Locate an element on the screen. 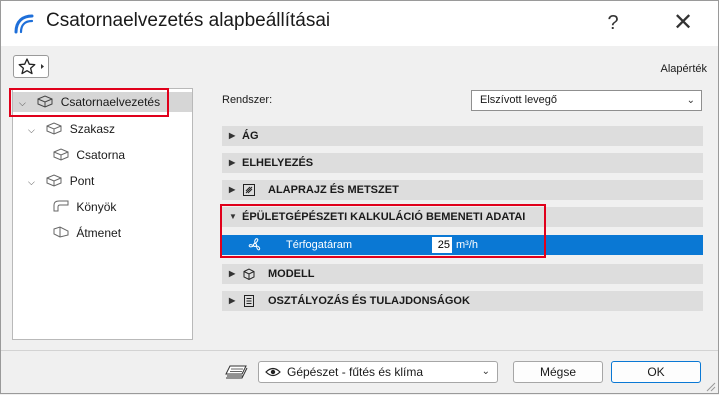 This screenshot has width=719, height=395. point-icon is located at coordinates (54, 180).